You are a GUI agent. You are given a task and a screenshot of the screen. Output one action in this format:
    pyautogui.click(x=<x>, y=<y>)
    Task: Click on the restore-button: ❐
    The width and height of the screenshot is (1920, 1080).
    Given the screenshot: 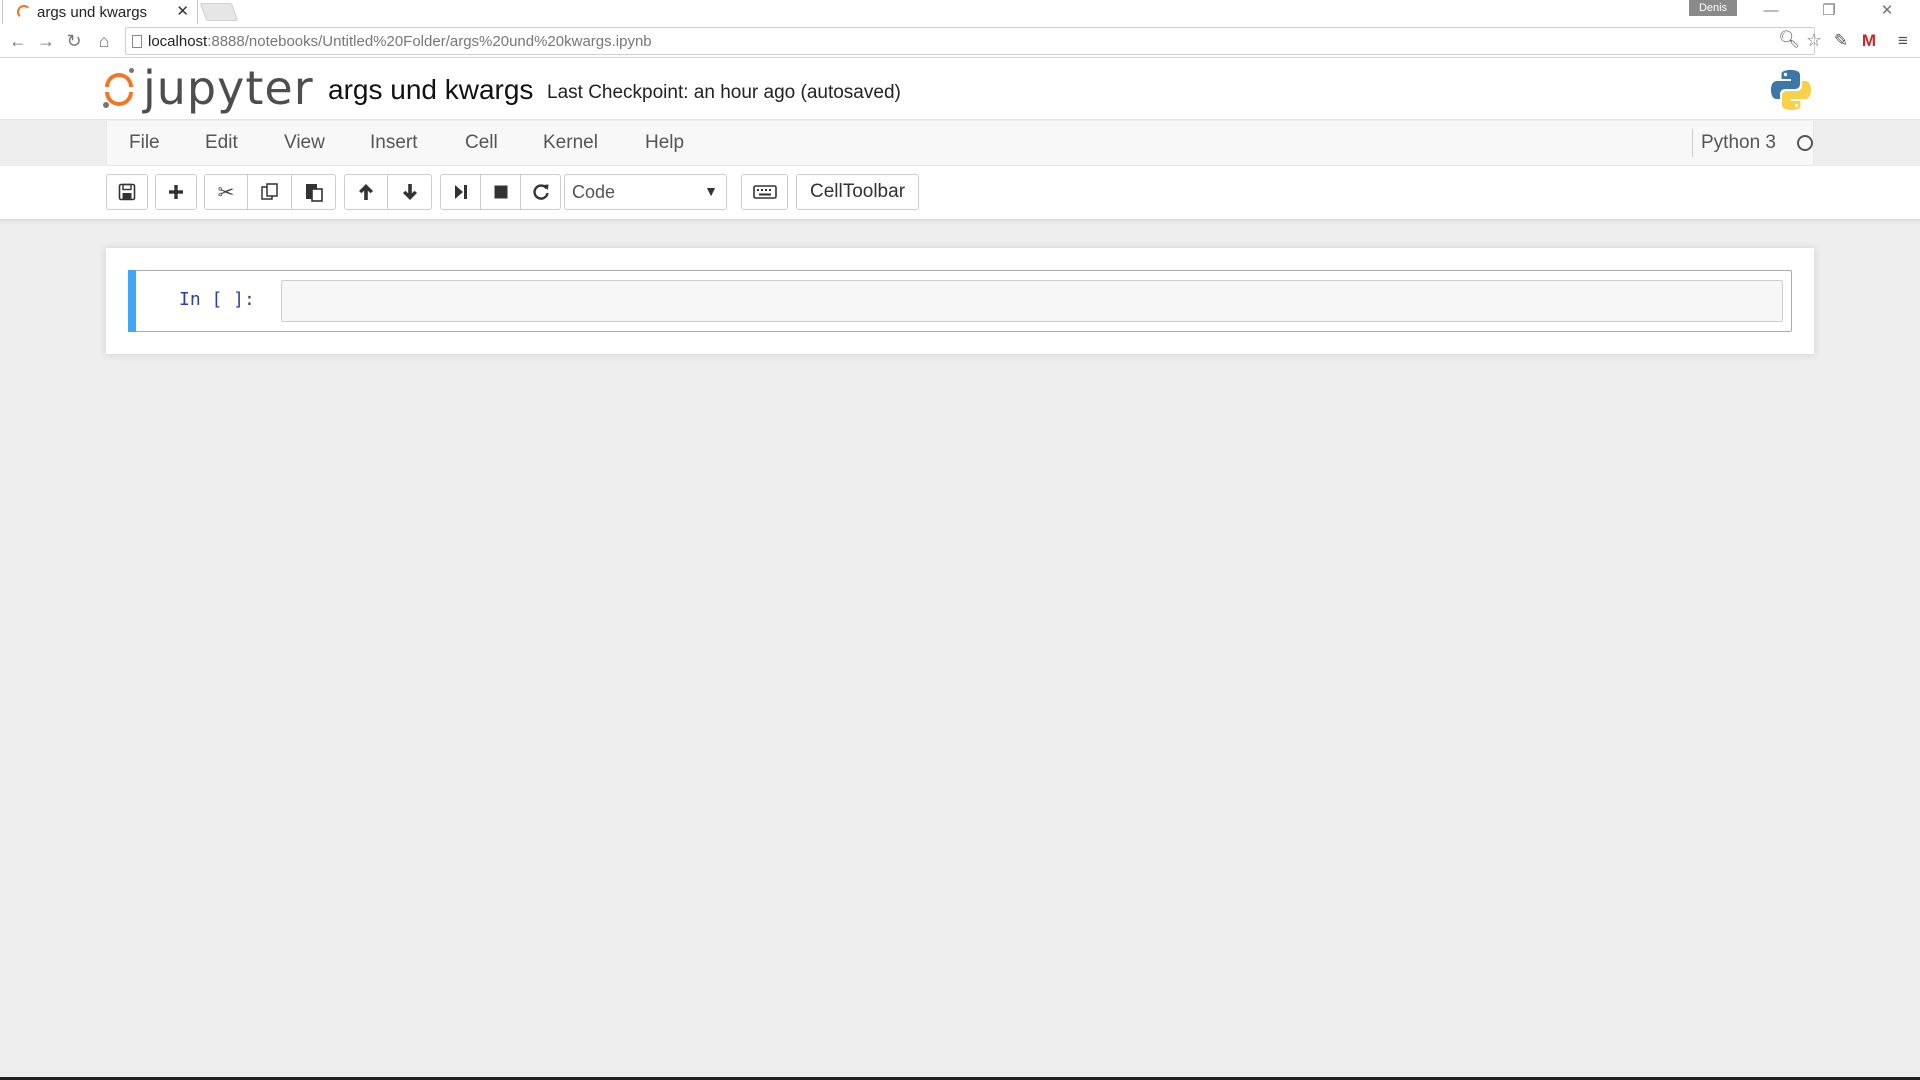 What is the action you would take?
    pyautogui.click(x=1829, y=11)
    